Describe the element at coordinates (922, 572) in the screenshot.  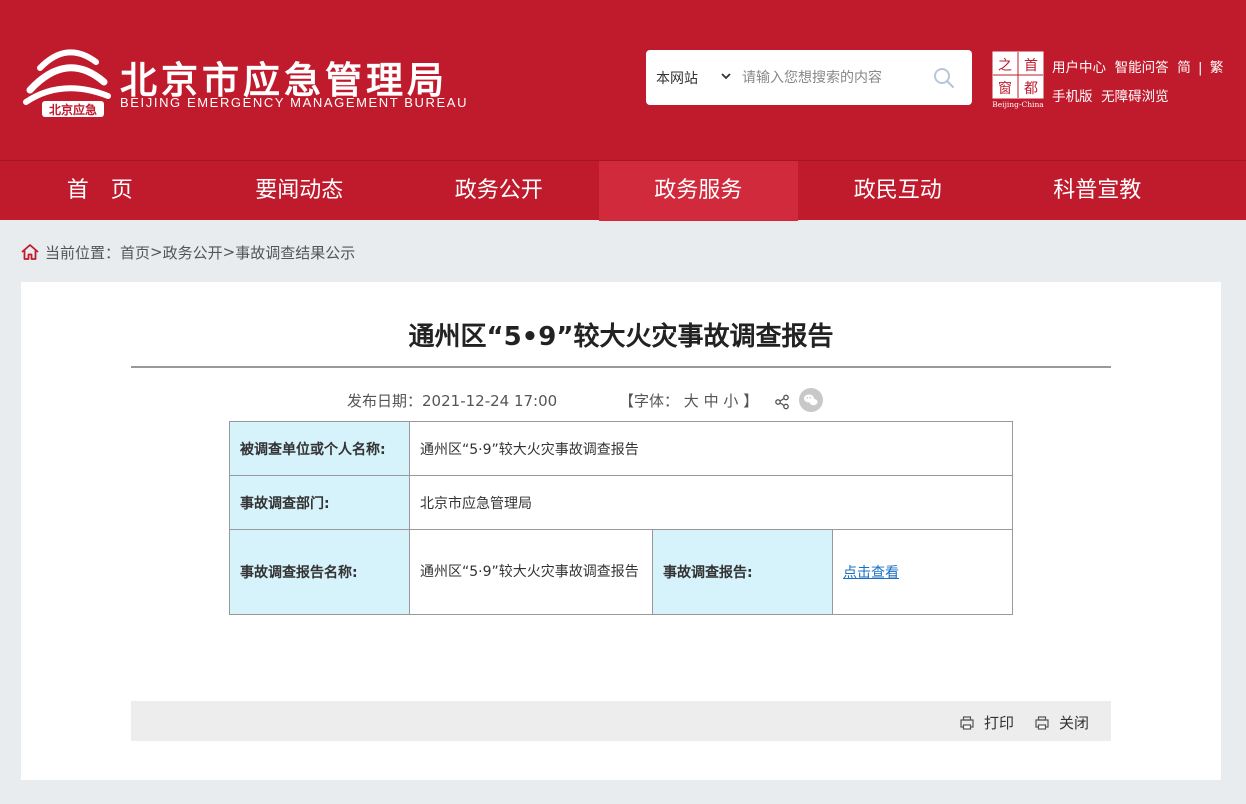
I see `report-cell: 点击查看` at that location.